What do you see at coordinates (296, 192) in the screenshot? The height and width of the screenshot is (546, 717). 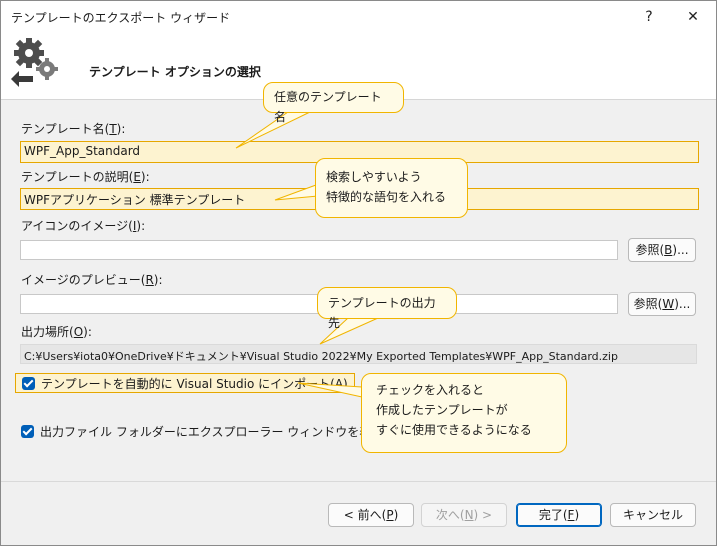 I see `callout-tail-desc` at bounding box center [296, 192].